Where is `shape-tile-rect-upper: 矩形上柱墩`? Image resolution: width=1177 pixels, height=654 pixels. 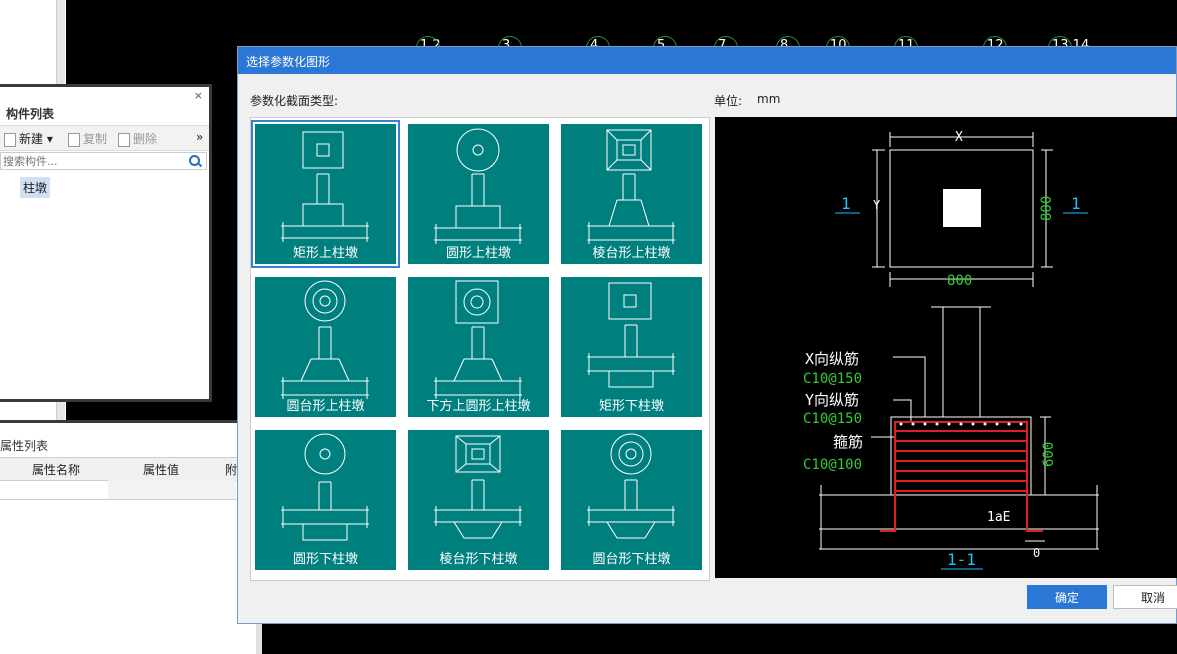 shape-tile-rect-upper: 矩形上柱墩 is located at coordinates (325, 194).